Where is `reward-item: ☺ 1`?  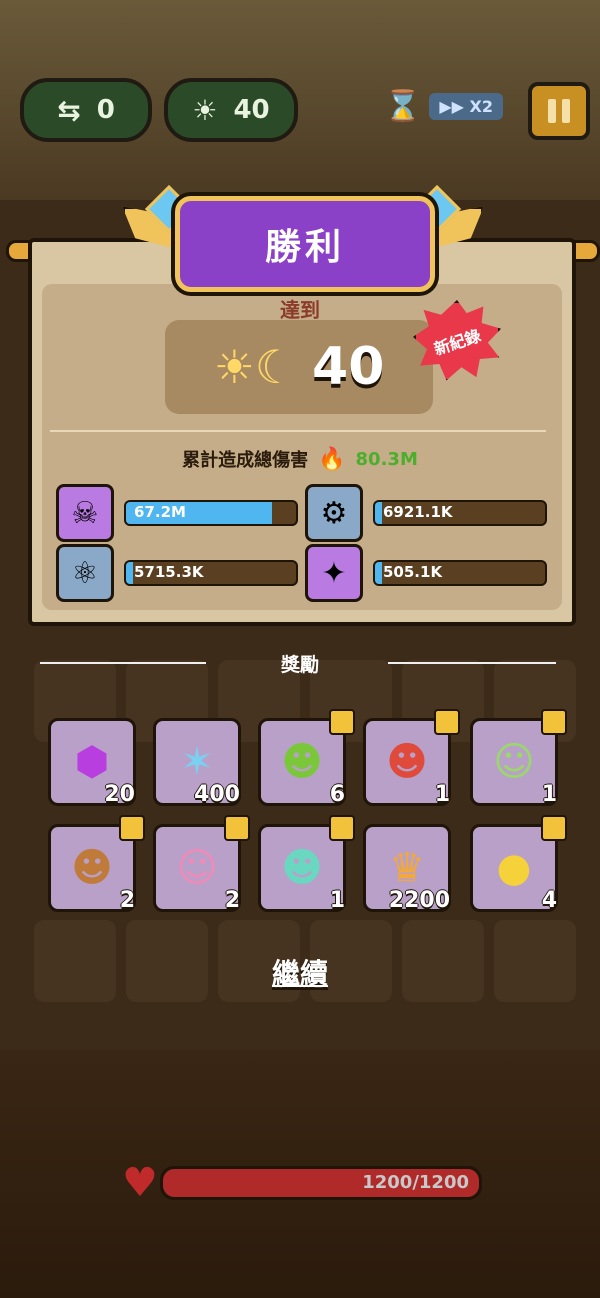 reward-item: ☺ 1 is located at coordinates (518, 758).